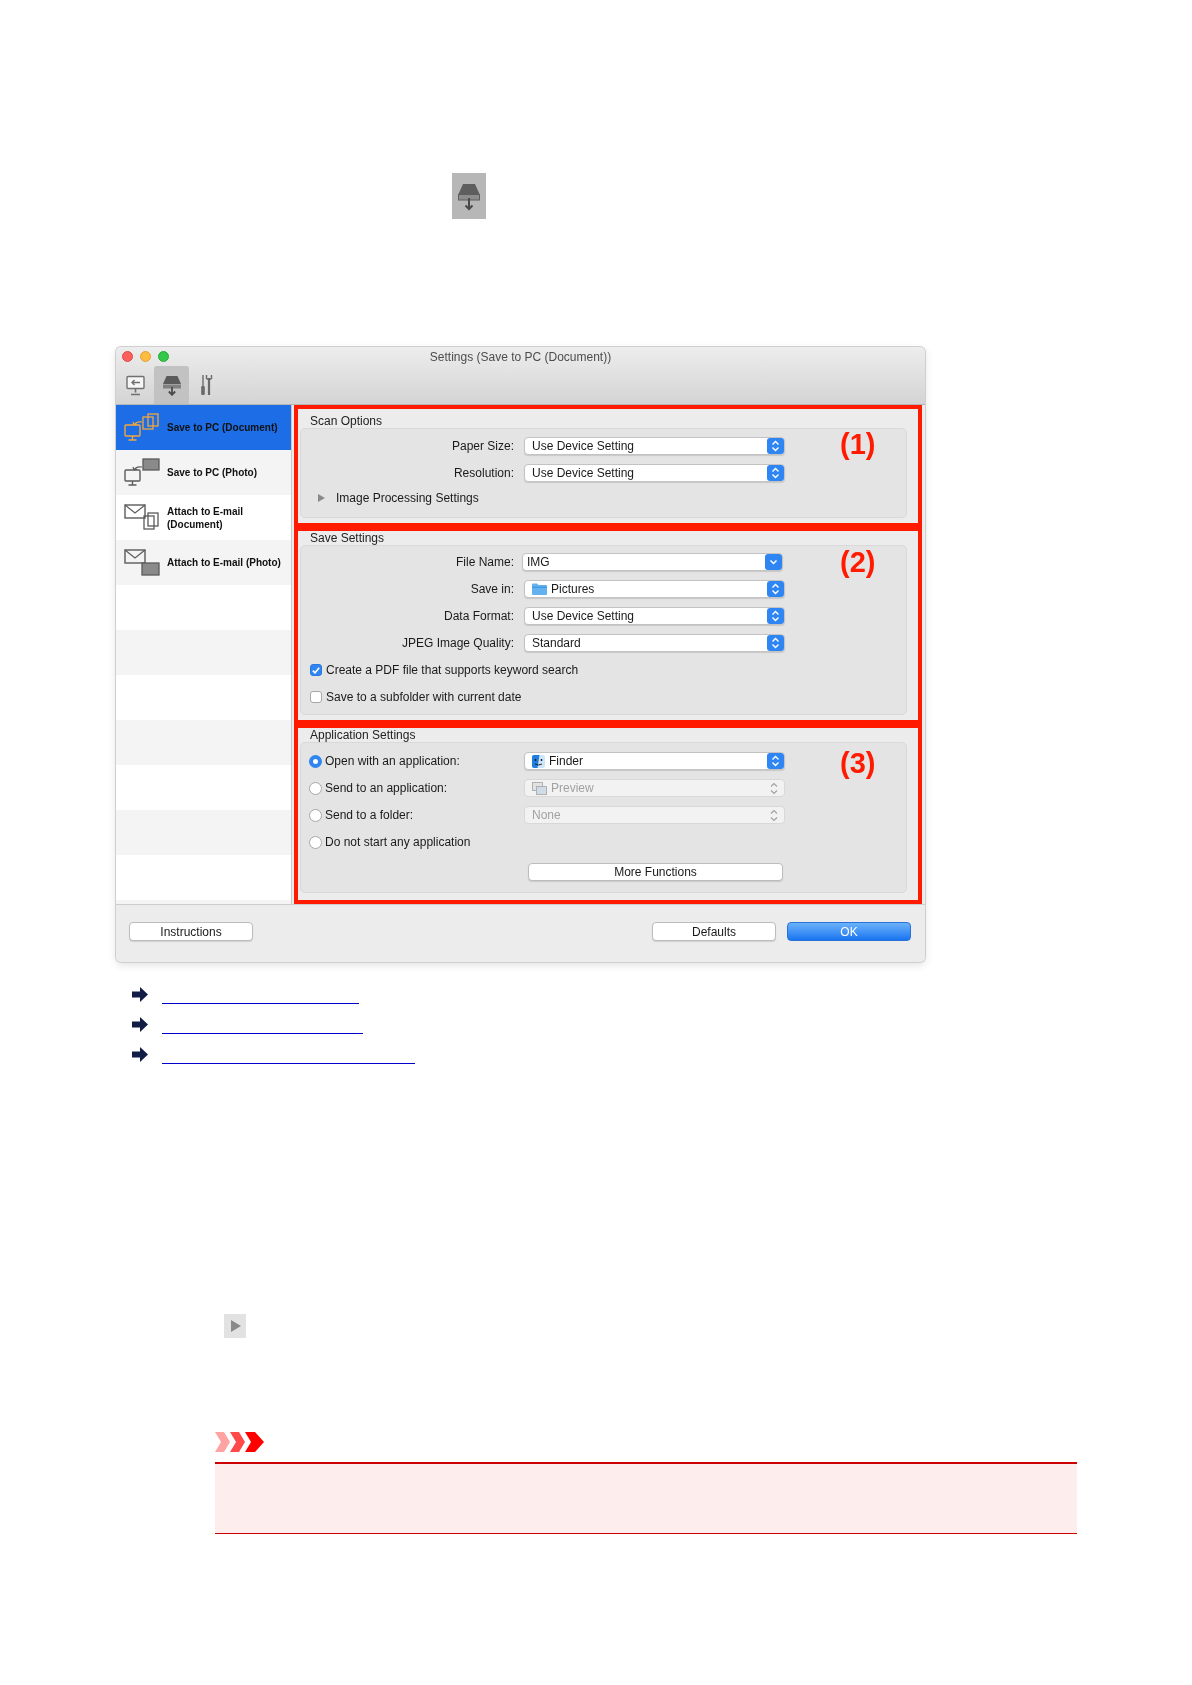 The width and height of the screenshot is (1192, 1685). Describe the element at coordinates (363, 735) in the screenshot. I see `section-title: Application Settings` at that location.